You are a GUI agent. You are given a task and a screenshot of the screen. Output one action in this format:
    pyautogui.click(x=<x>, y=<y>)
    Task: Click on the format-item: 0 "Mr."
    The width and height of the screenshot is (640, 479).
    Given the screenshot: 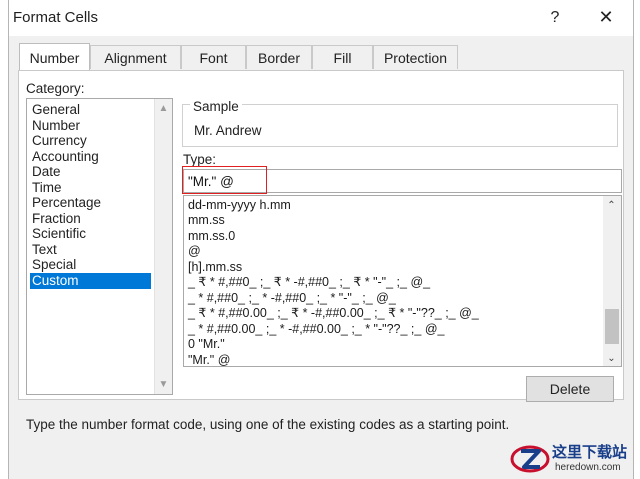 What is the action you would take?
    pyautogui.click(x=206, y=344)
    